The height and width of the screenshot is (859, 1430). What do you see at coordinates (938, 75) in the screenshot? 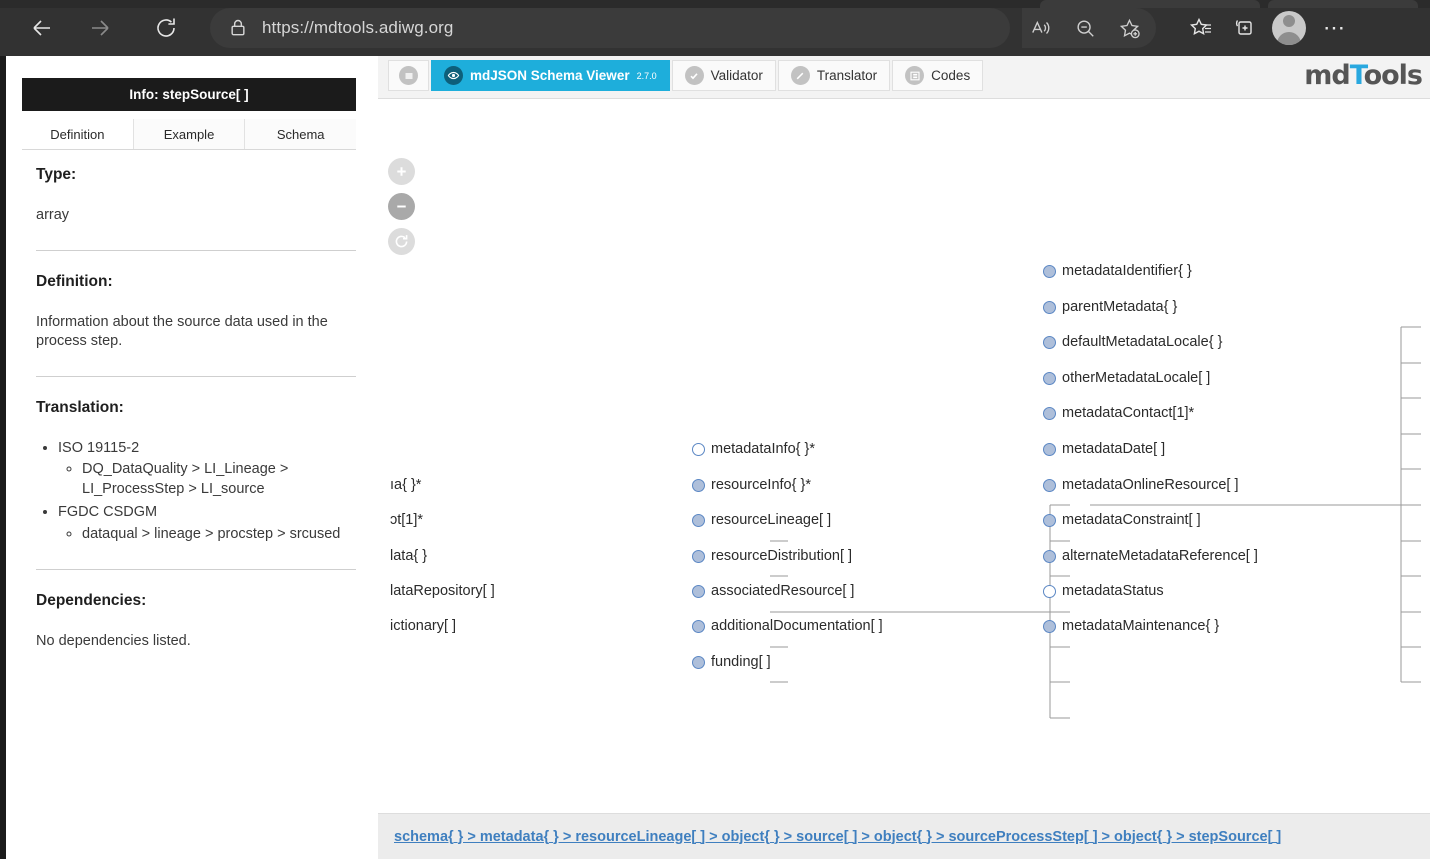
I see `tab-codes: Codes` at bounding box center [938, 75].